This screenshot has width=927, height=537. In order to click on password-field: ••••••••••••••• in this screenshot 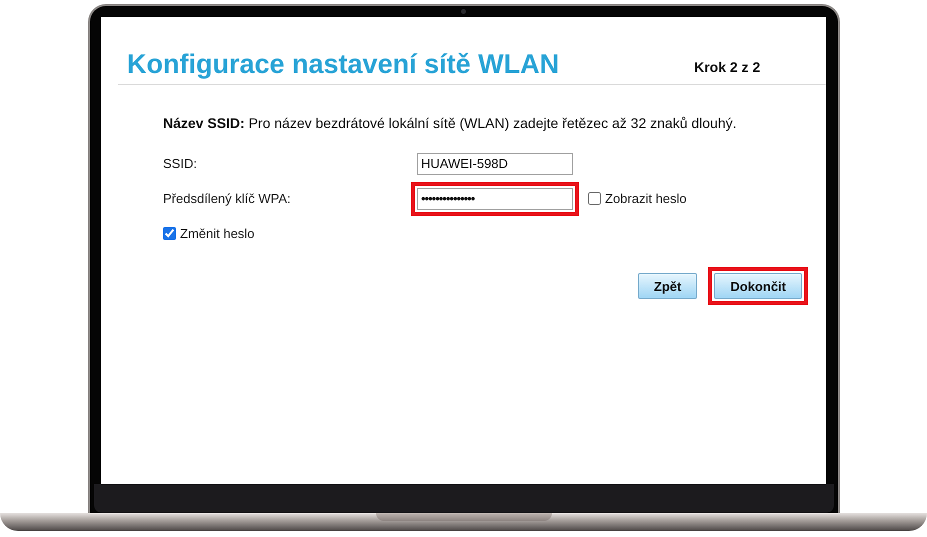, I will do `click(495, 199)`.